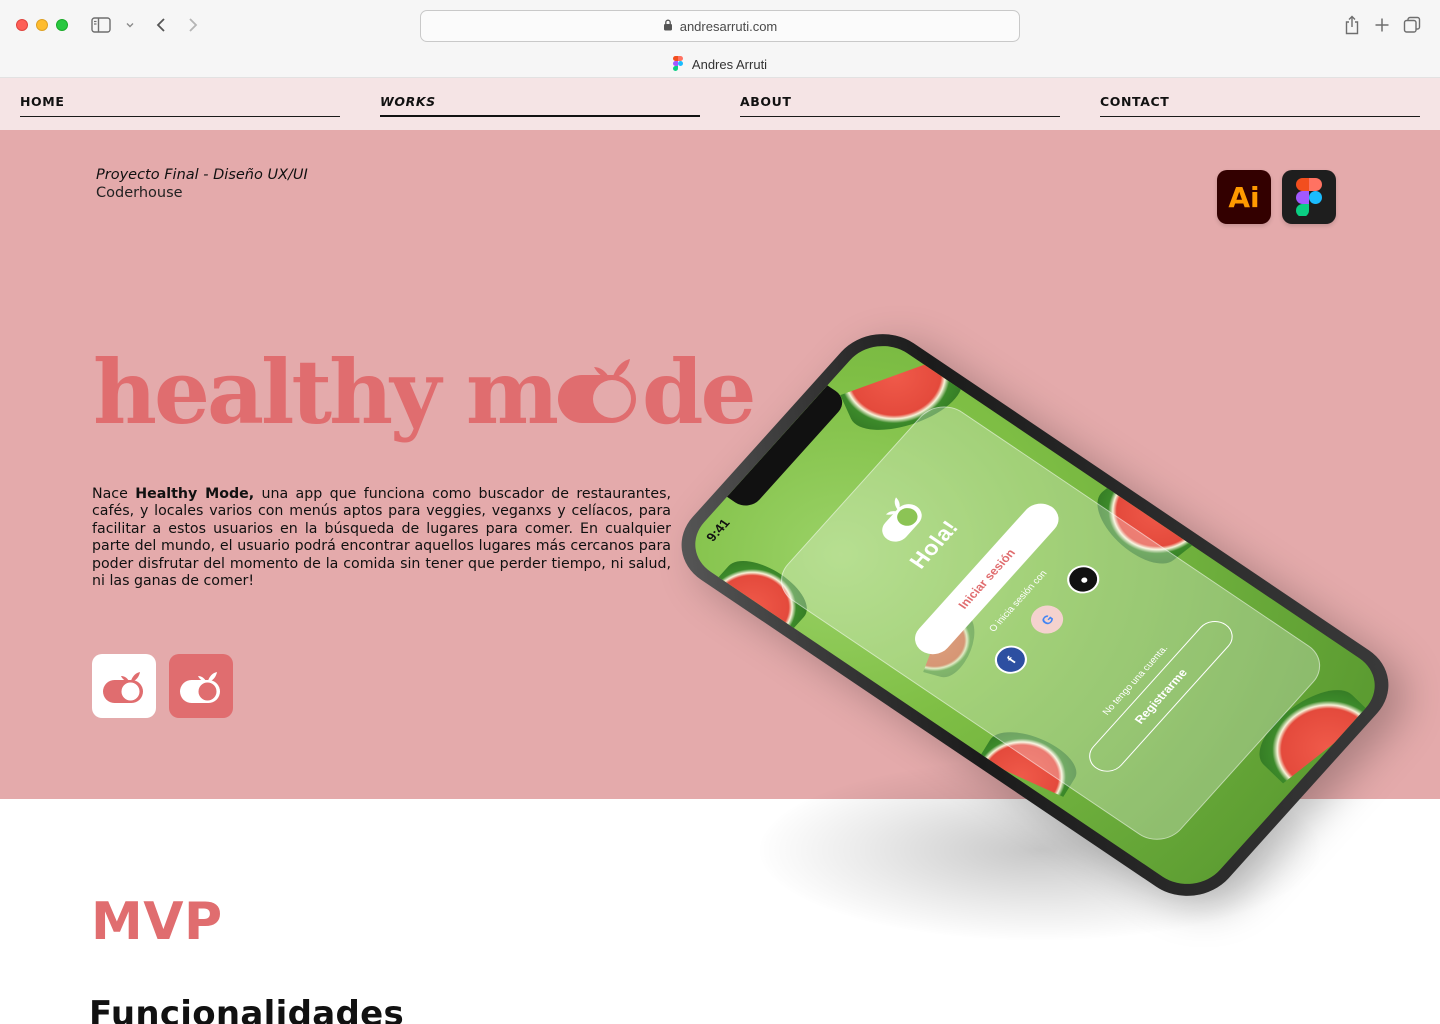 The width and height of the screenshot is (1440, 1024). What do you see at coordinates (1412, 25) in the screenshot?
I see `tab-overview-icon` at bounding box center [1412, 25].